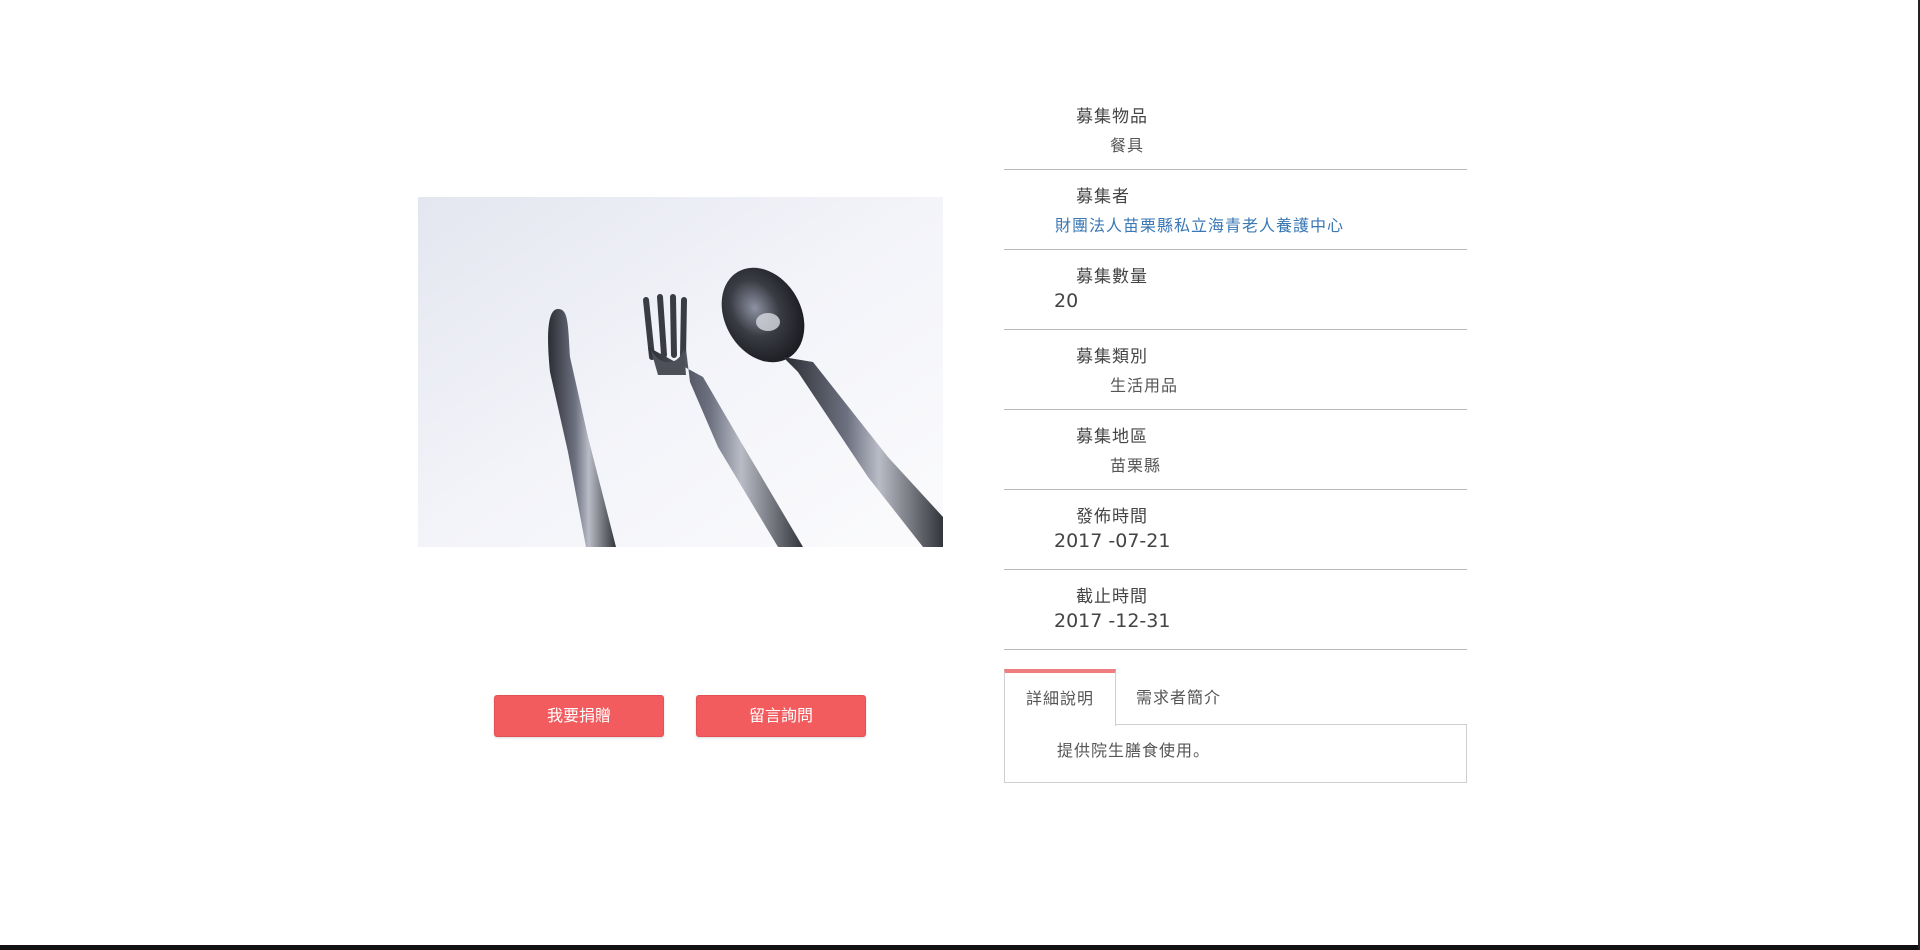  Describe the element at coordinates (1199, 224) in the screenshot. I see `collector-link: 財團法人苗栗縣私立海青老人養護中心` at that location.